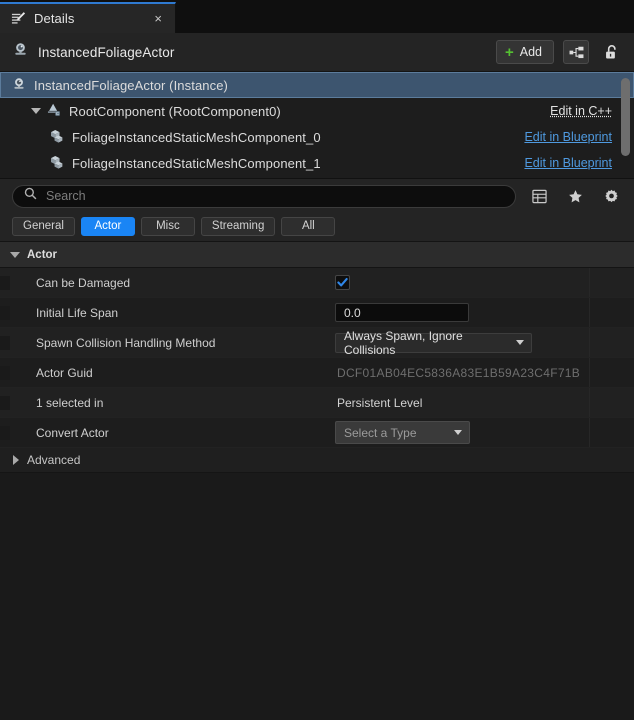  I want to click on tree-row-label: InstancedFoliageActor (Instance), so click(131, 85).